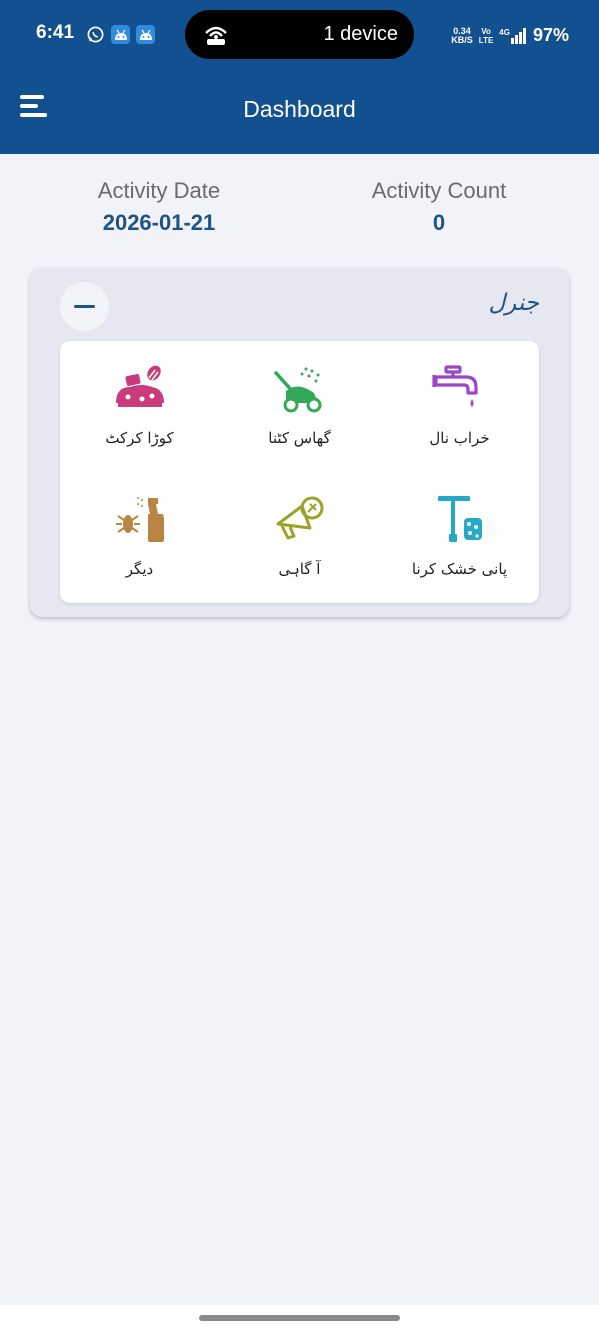  I want to click on activity-count-summary: Activity Count 0, so click(439, 207).